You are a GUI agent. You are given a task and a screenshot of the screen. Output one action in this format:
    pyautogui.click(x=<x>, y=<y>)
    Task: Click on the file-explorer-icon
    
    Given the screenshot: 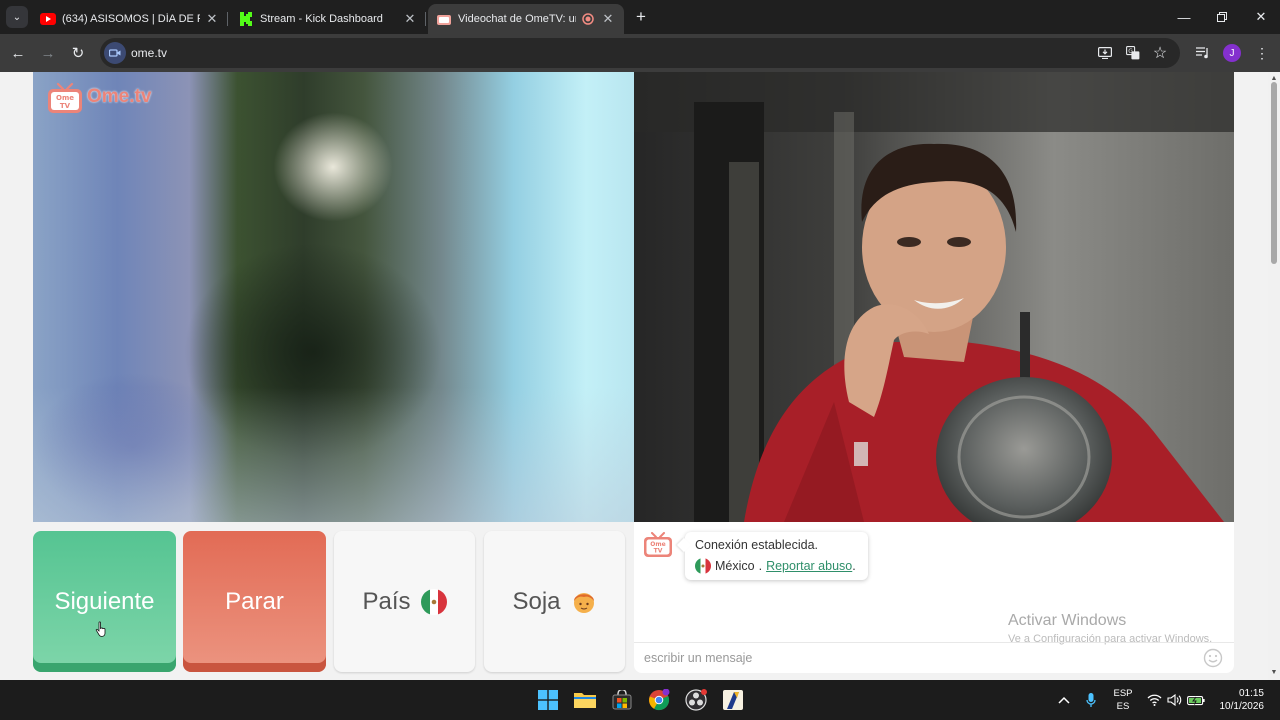 What is the action you would take?
    pyautogui.click(x=585, y=700)
    